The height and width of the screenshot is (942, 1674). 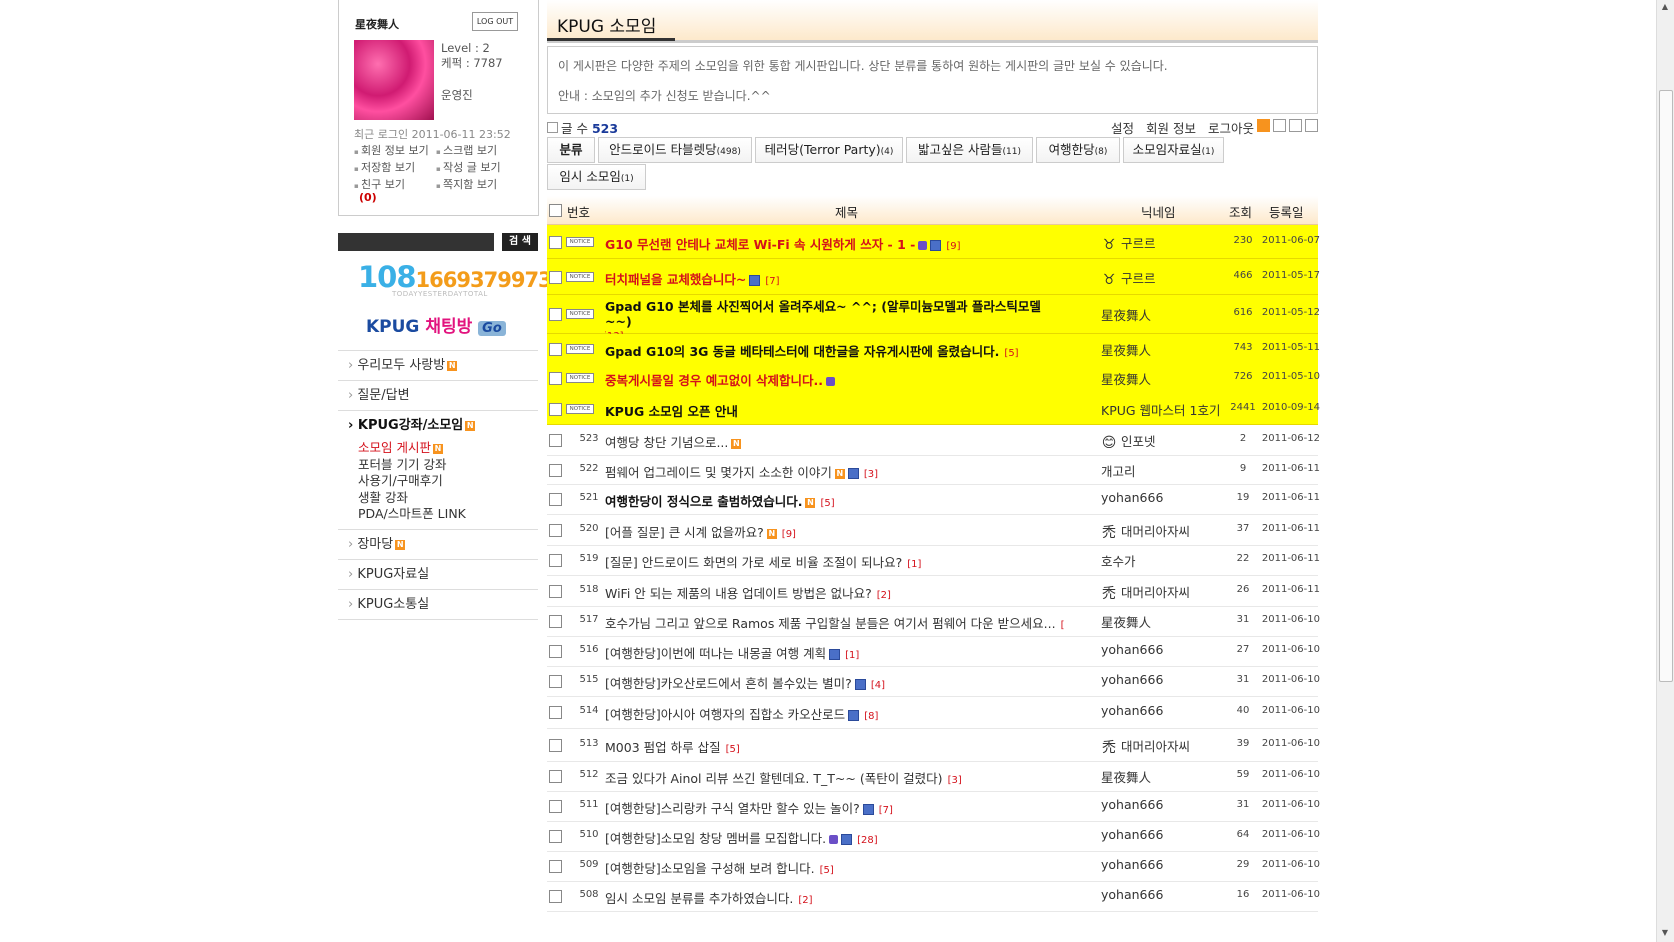 I want to click on gallery-view-icon, so click(x=1311, y=125).